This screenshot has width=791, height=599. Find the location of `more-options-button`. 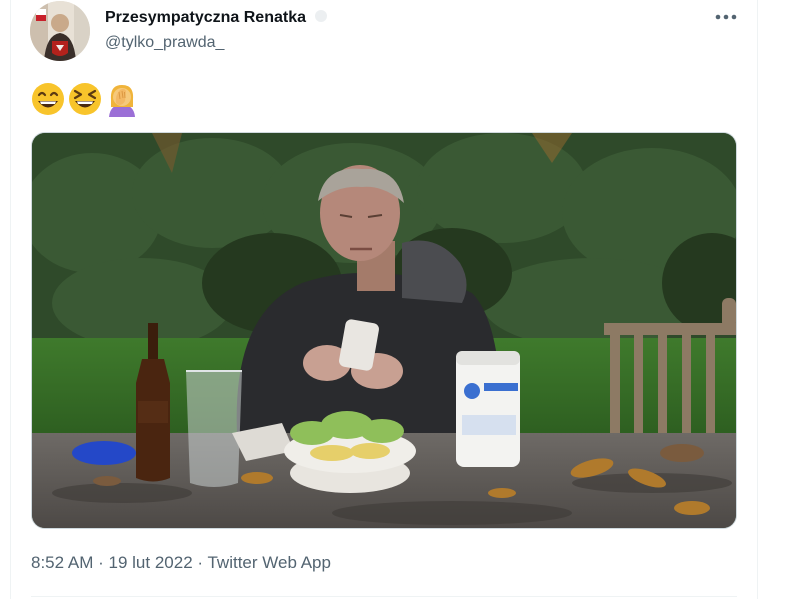

more-options-button is located at coordinates (726, 17).